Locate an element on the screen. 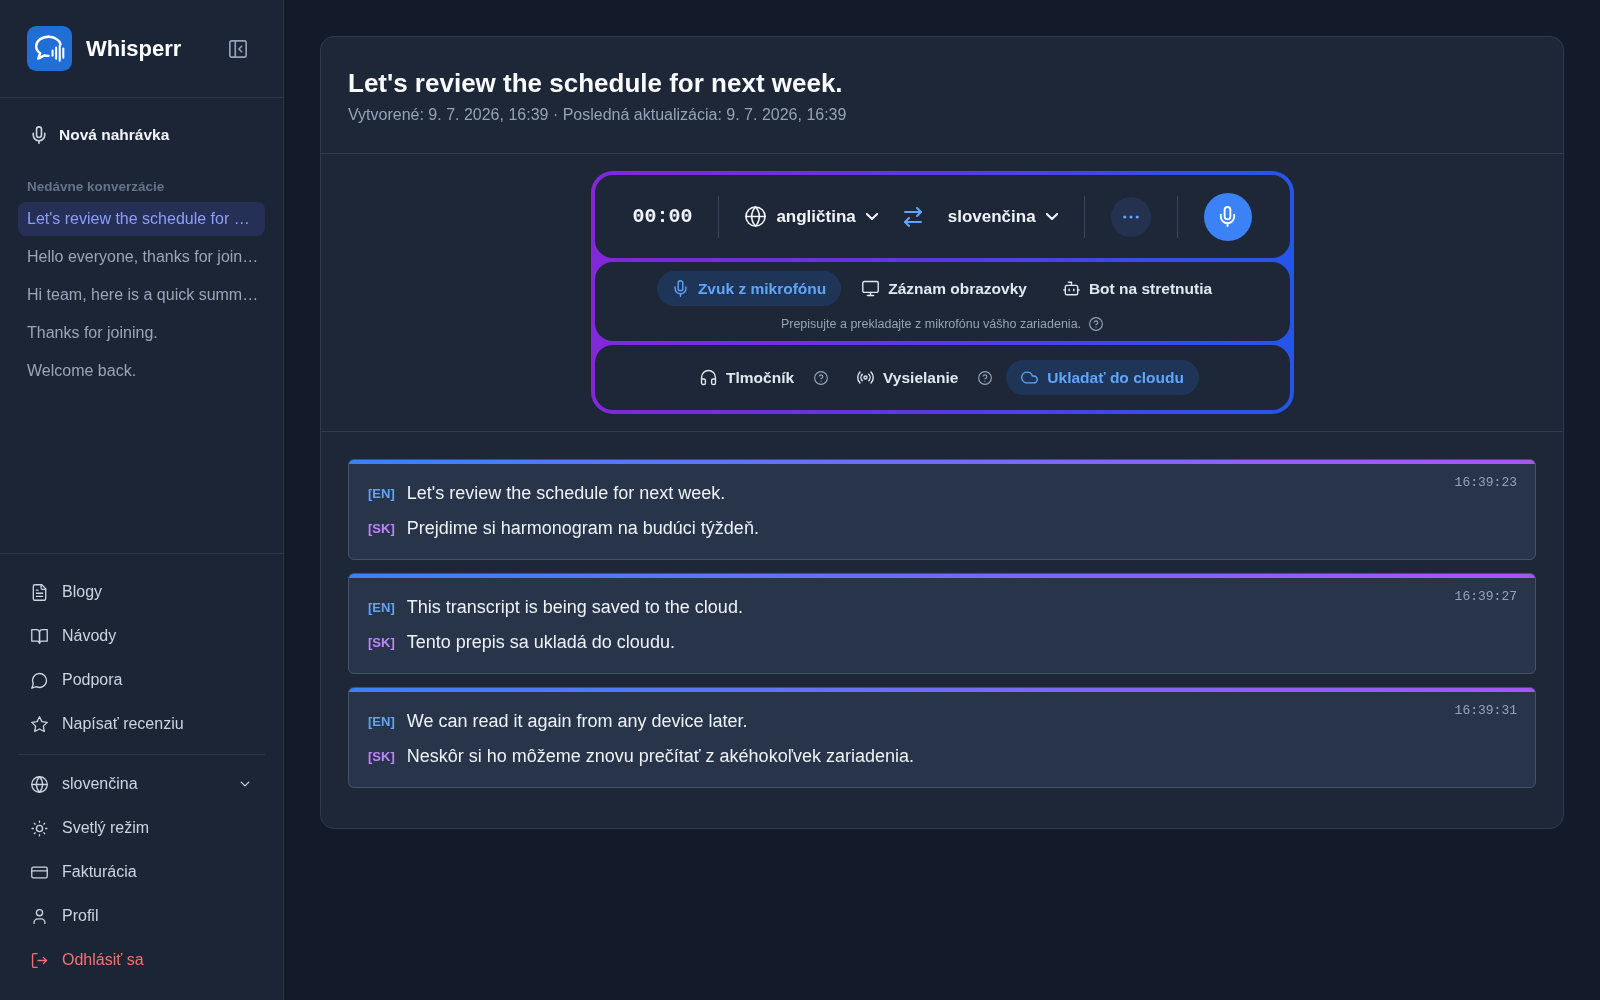 The width and height of the screenshot is (1600, 1000). option-toggle: Ukladať do cloudu is located at coordinates (1102, 377).